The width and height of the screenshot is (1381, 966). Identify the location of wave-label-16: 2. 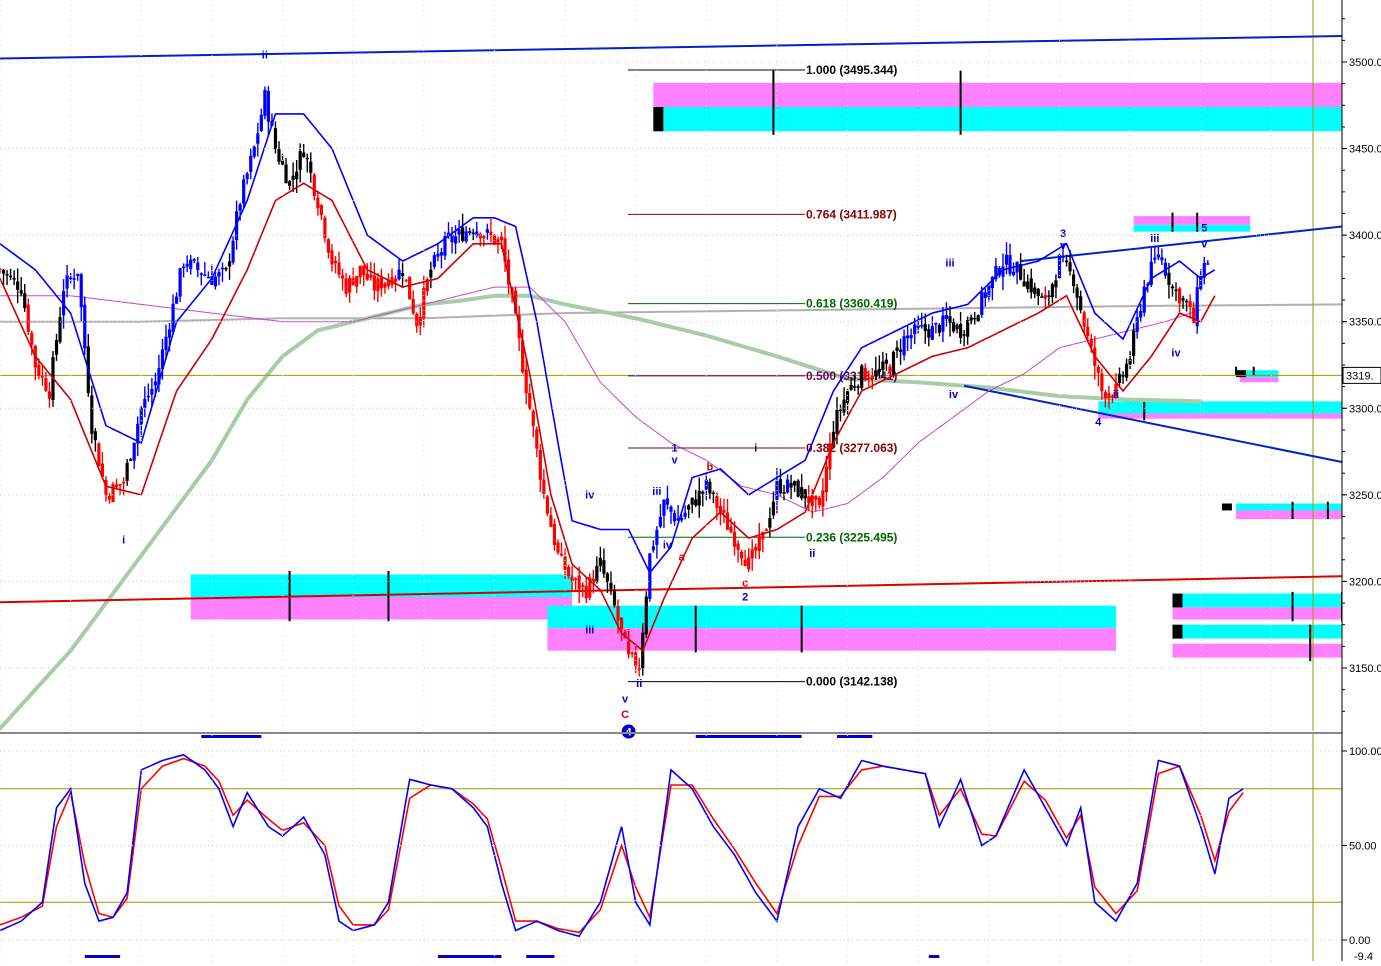
(745, 597).